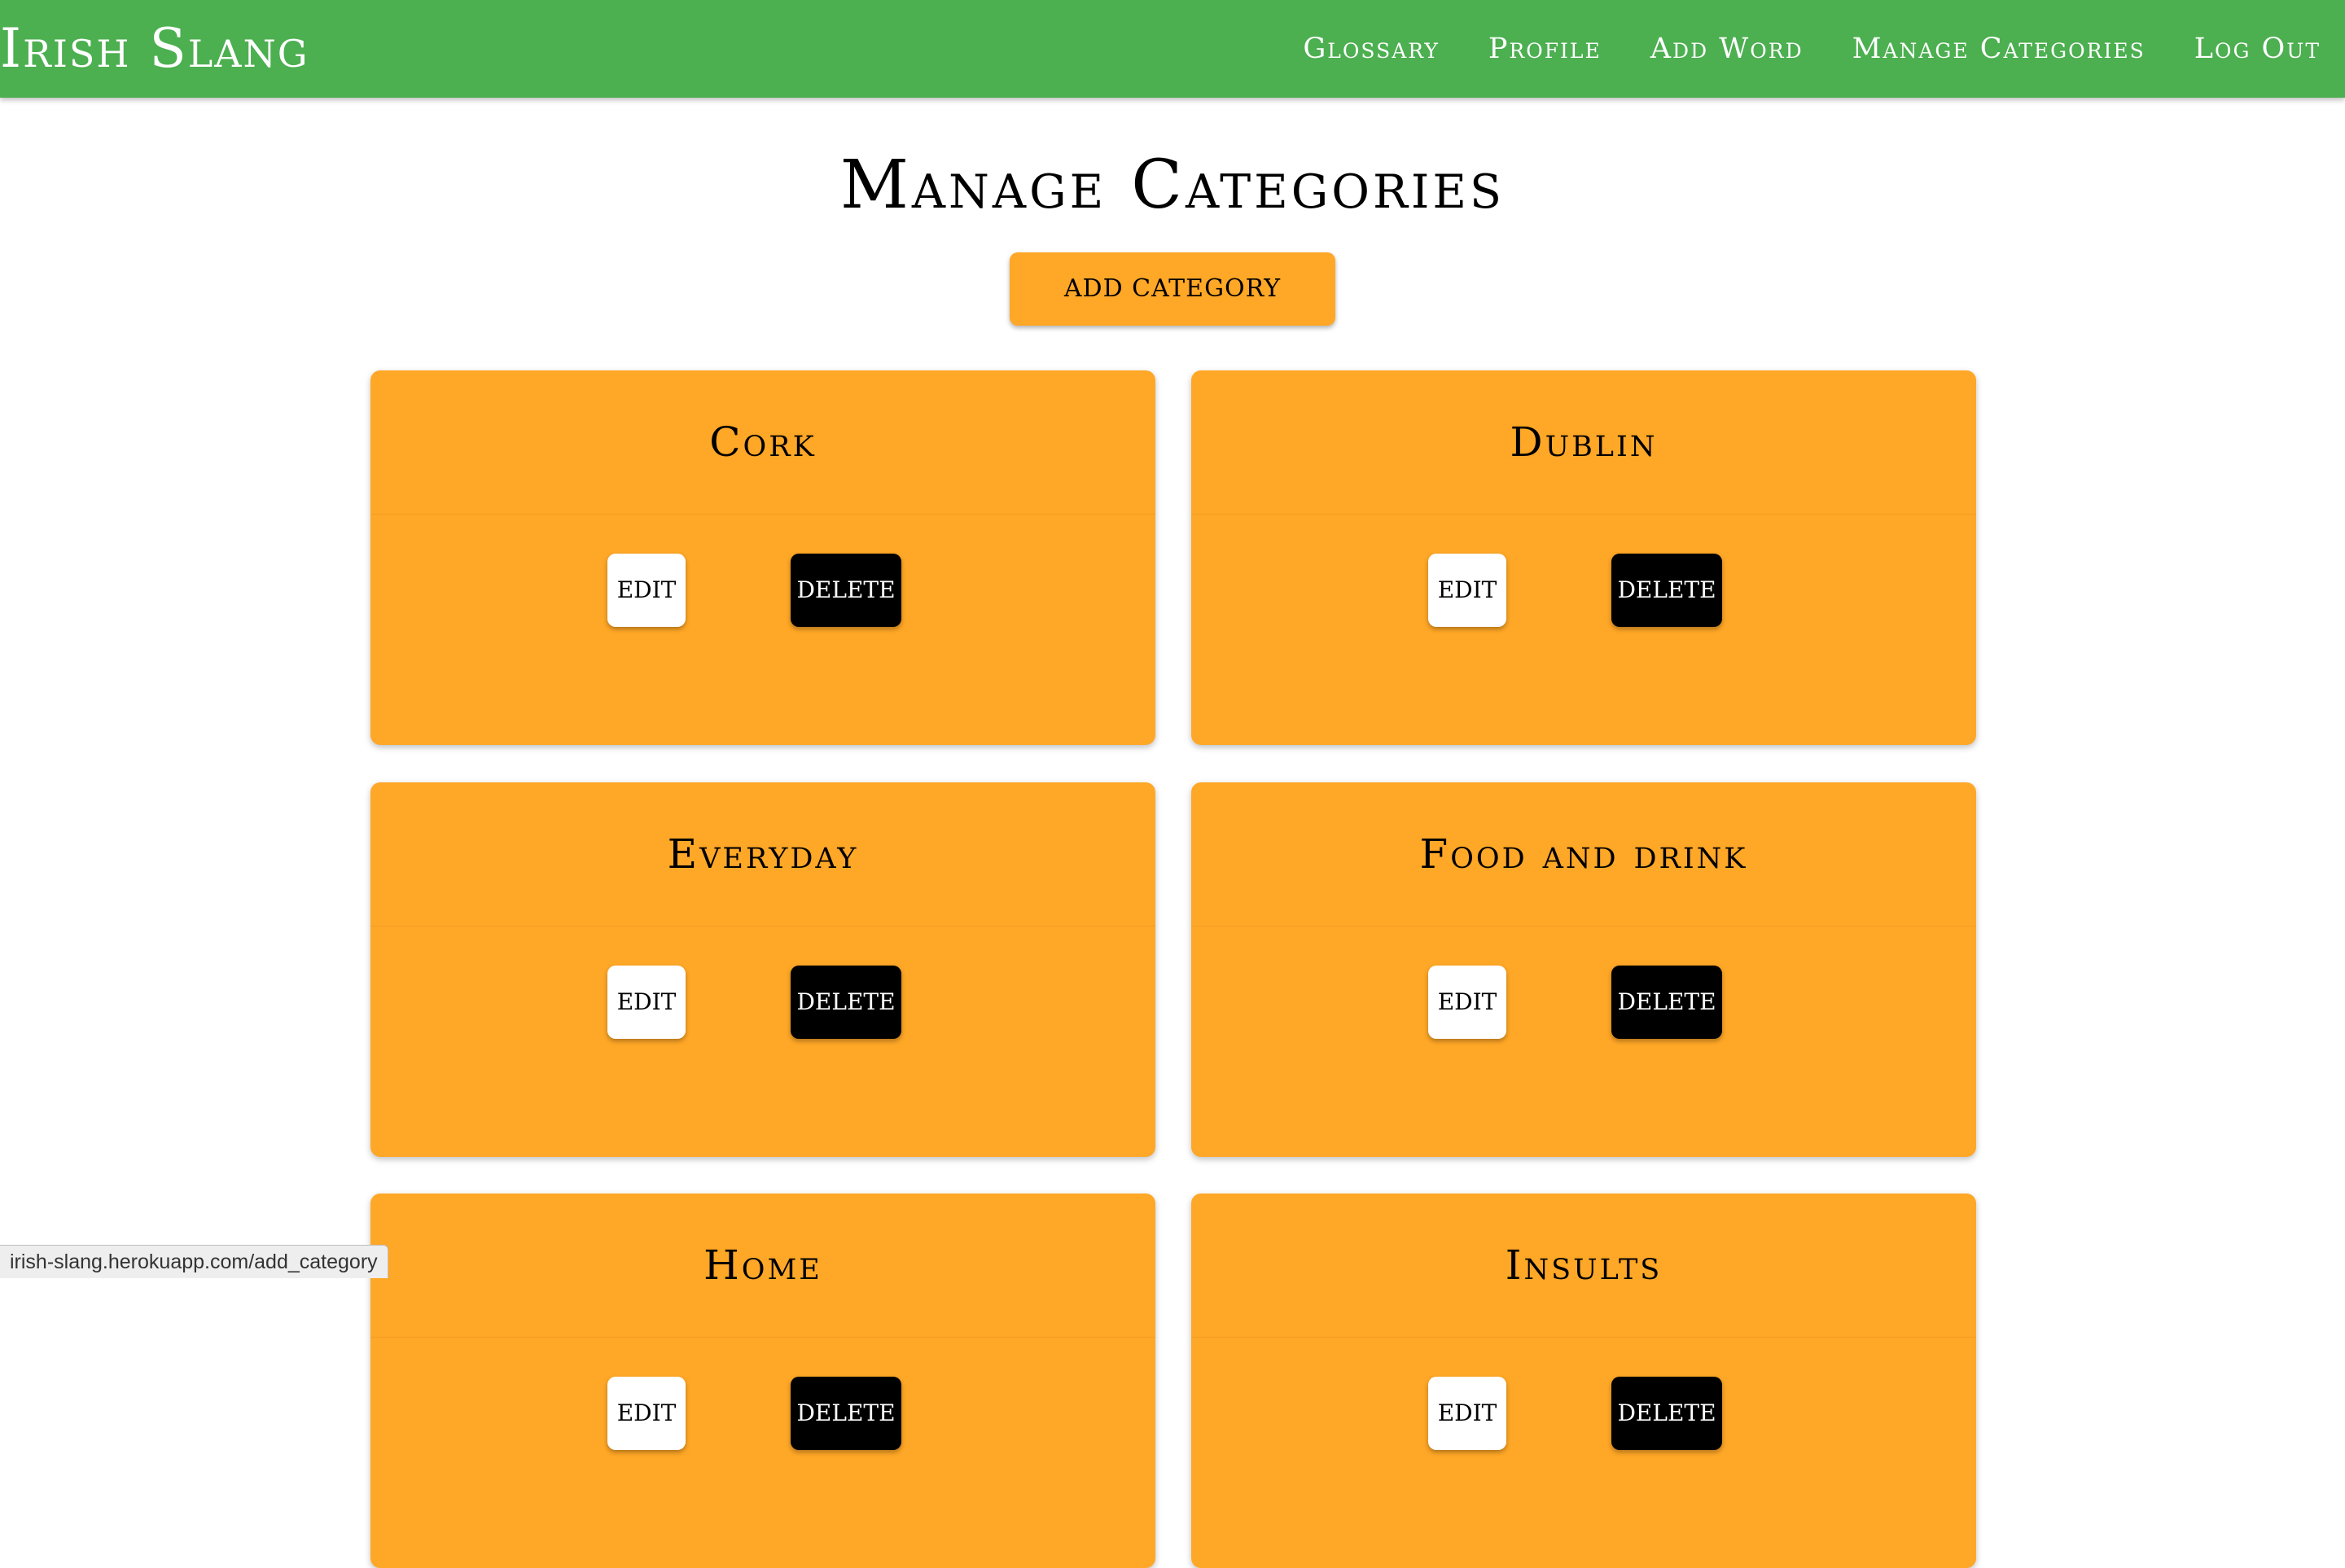 The height and width of the screenshot is (1568, 2345). What do you see at coordinates (155, 49) in the screenshot?
I see `brand-logo-link: Irish Slang` at bounding box center [155, 49].